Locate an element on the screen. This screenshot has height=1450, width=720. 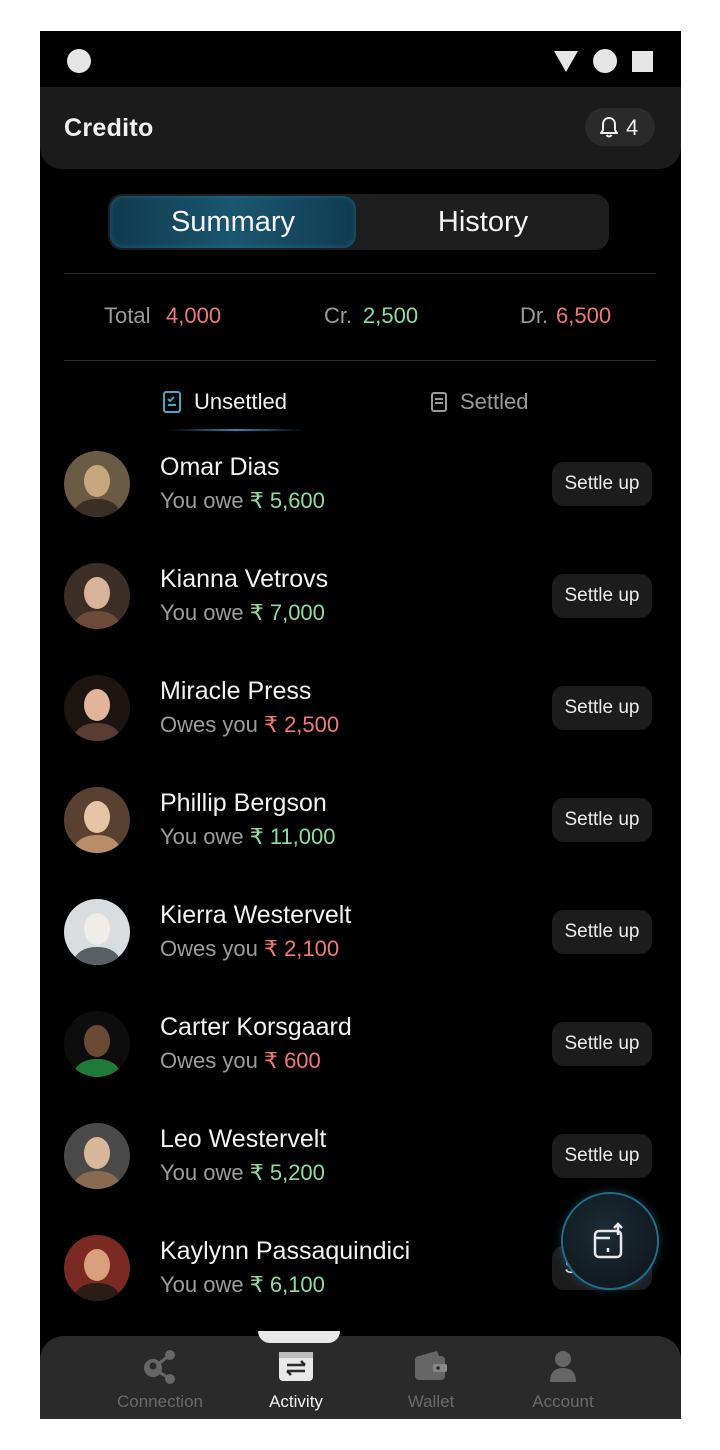
notification-count: 4 is located at coordinates (632, 127).